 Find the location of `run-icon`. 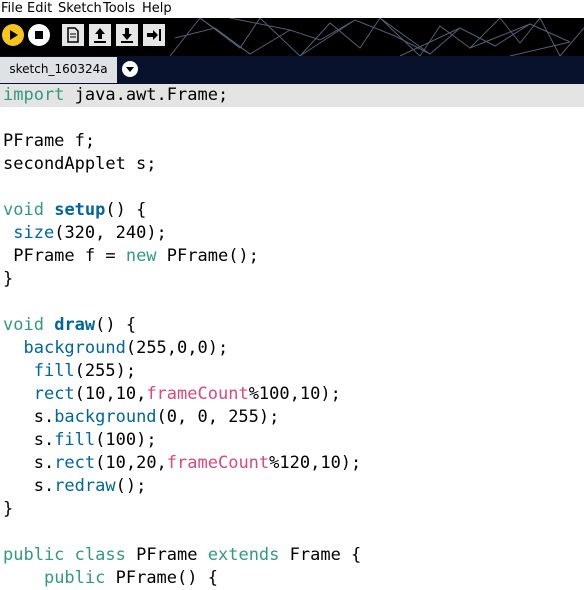

run-icon is located at coordinates (14, 35).